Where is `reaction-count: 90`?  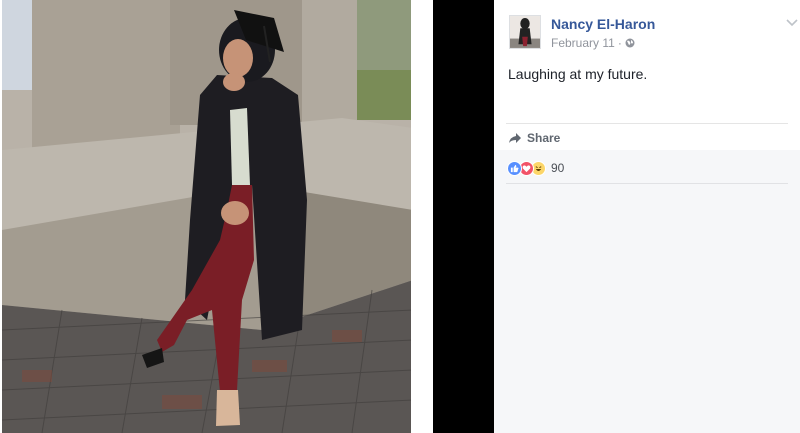 reaction-count: 90 is located at coordinates (558, 168).